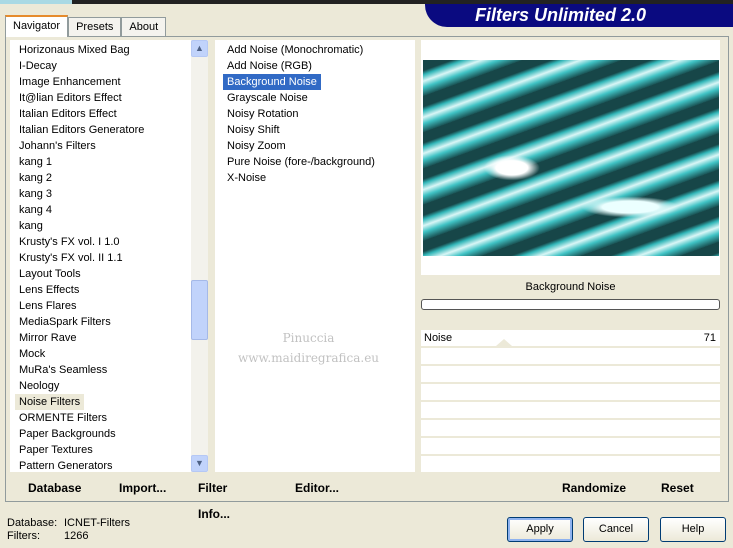 Image resolution: width=733 pixels, height=548 pixels. I want to click on category-item: kang, so click(109, 226).